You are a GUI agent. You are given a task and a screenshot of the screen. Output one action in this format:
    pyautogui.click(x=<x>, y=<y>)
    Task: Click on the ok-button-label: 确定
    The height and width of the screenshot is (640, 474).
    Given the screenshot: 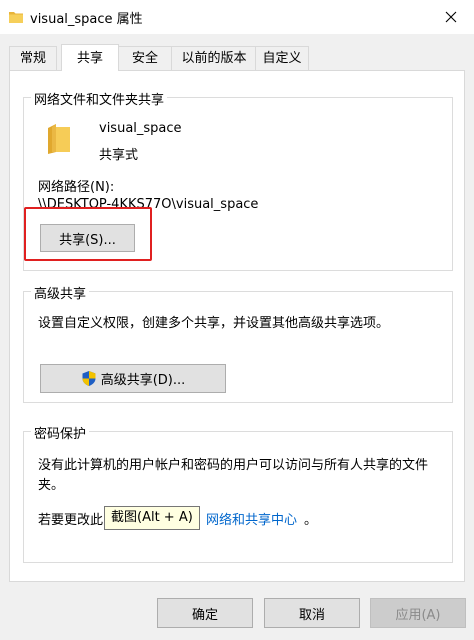 What is the action you would take?
    pyautogui.click(x=204, y=615)
    